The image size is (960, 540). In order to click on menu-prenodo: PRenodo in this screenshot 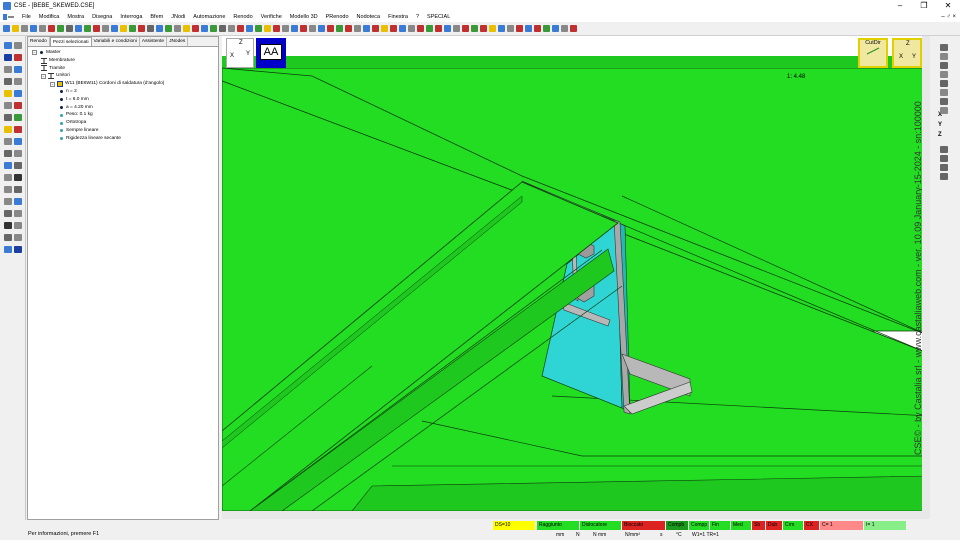, I will do `click(337, 17)`.